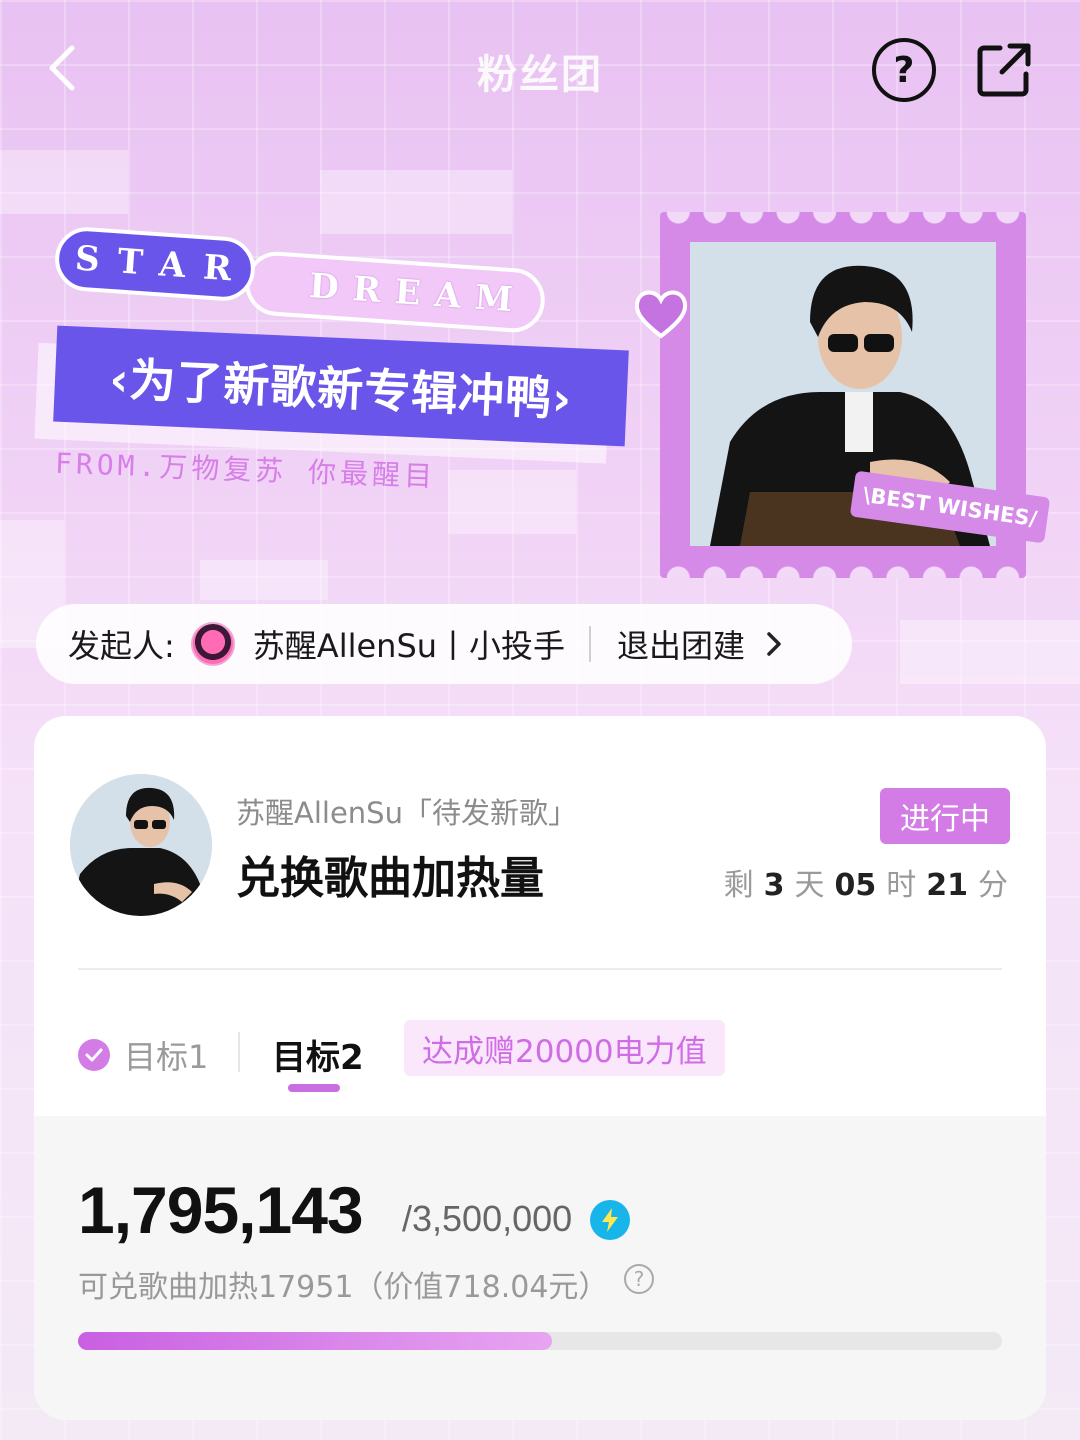 Image resolution: width=1080 pixels, height=1440 pixels. What do you see at coordinates (239, 1052) in the screenshot?
I see `tab-separator` at bounding box center [239, 1052].